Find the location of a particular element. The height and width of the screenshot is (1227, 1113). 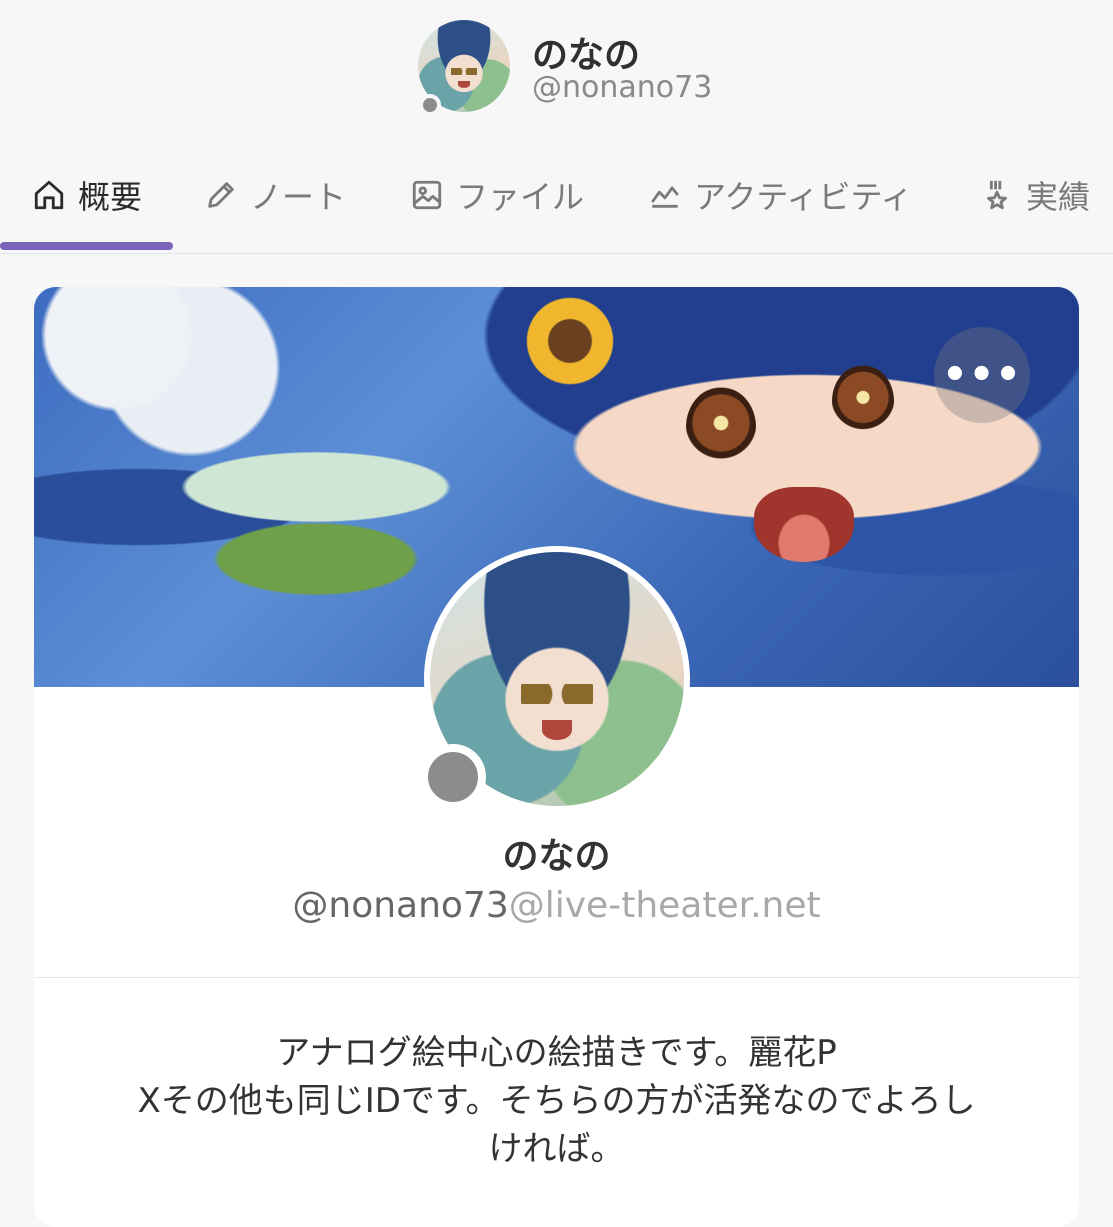

medal-icon is located at coordinates (997, 195).